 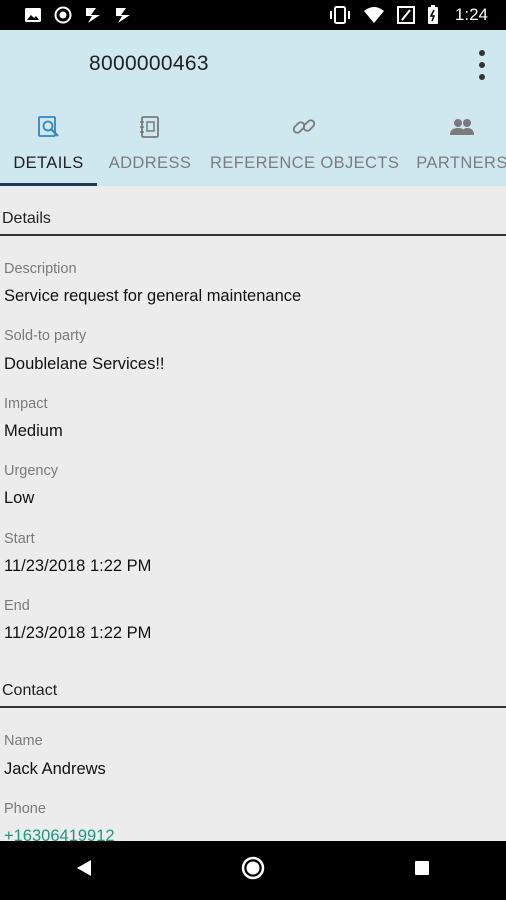 I want to click on field-label-phone: Phone, so click(x=25, y=809).